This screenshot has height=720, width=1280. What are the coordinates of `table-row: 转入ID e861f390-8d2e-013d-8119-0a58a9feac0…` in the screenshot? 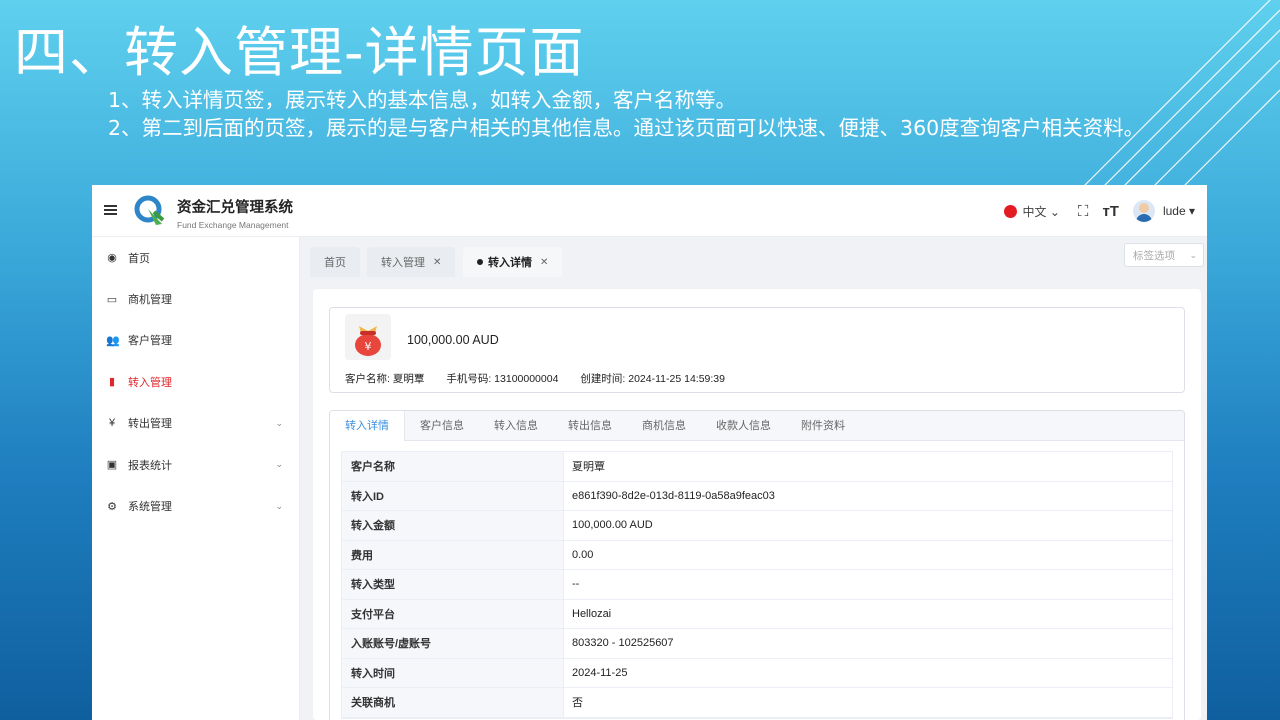 It's located at (757, 496).